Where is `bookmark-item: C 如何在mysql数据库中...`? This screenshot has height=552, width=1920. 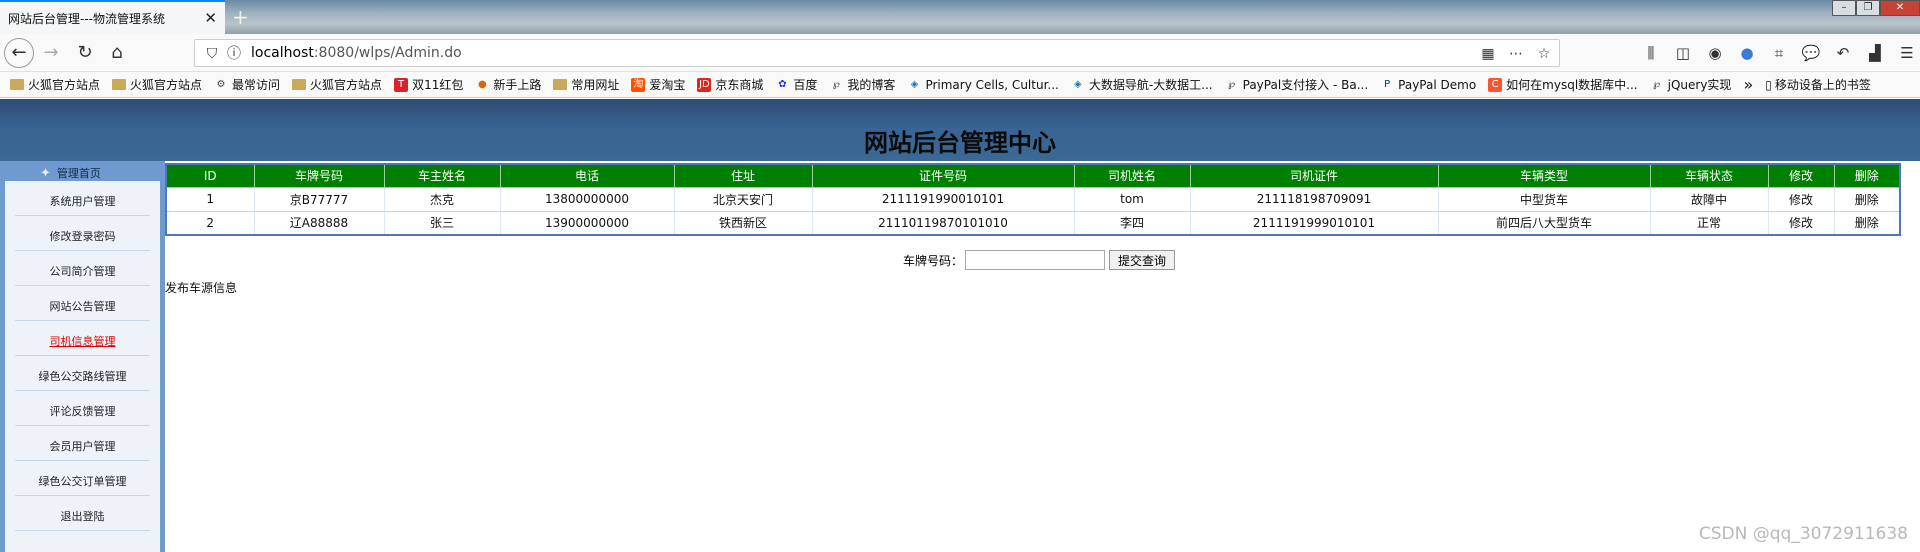
bookmark-item: C 如何在mysql数据库中... is located at coordinates (1563, 84).